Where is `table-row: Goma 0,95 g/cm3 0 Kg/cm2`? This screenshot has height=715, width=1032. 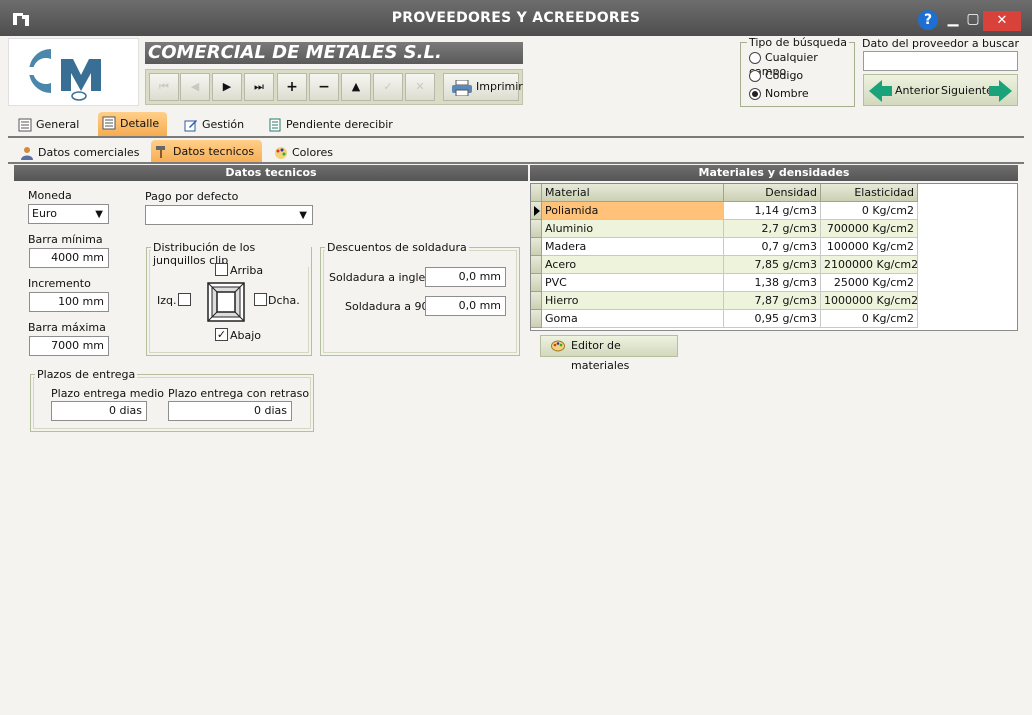
table-row: Goma 0,95 g/cm3 0 Kg/cm2 is located at coordinates (724, 319).